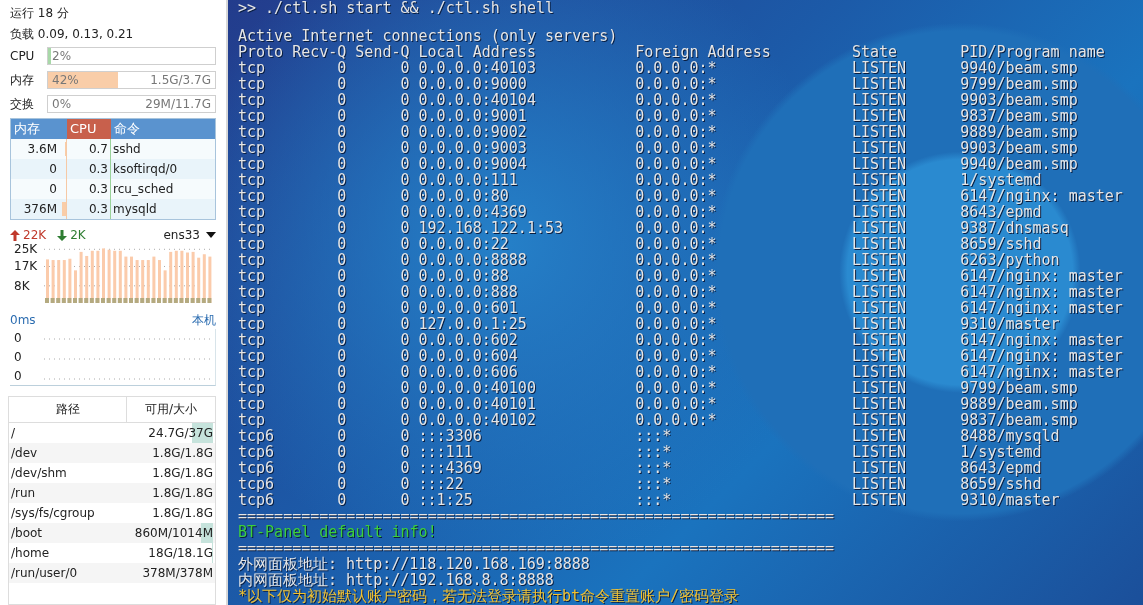  What do you see at coordinates (89, 209) in the screenshot?
I see `cpu-cell: 0.3` at bounding box center [89, 209].